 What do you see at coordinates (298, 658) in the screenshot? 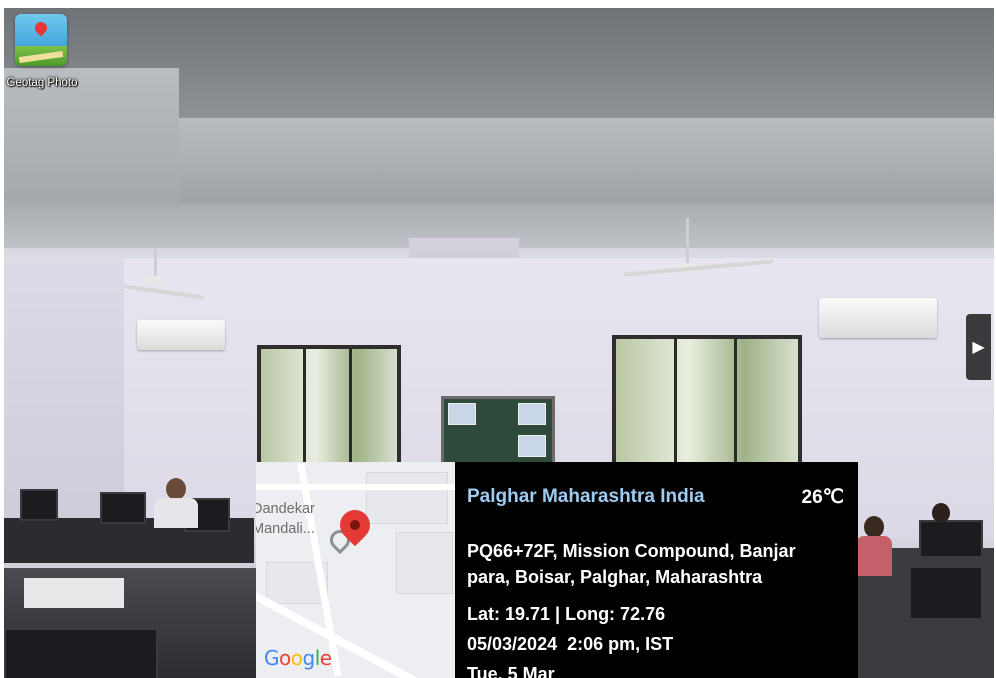
I see `google-logo: Google` at bounding box center [298, 658].